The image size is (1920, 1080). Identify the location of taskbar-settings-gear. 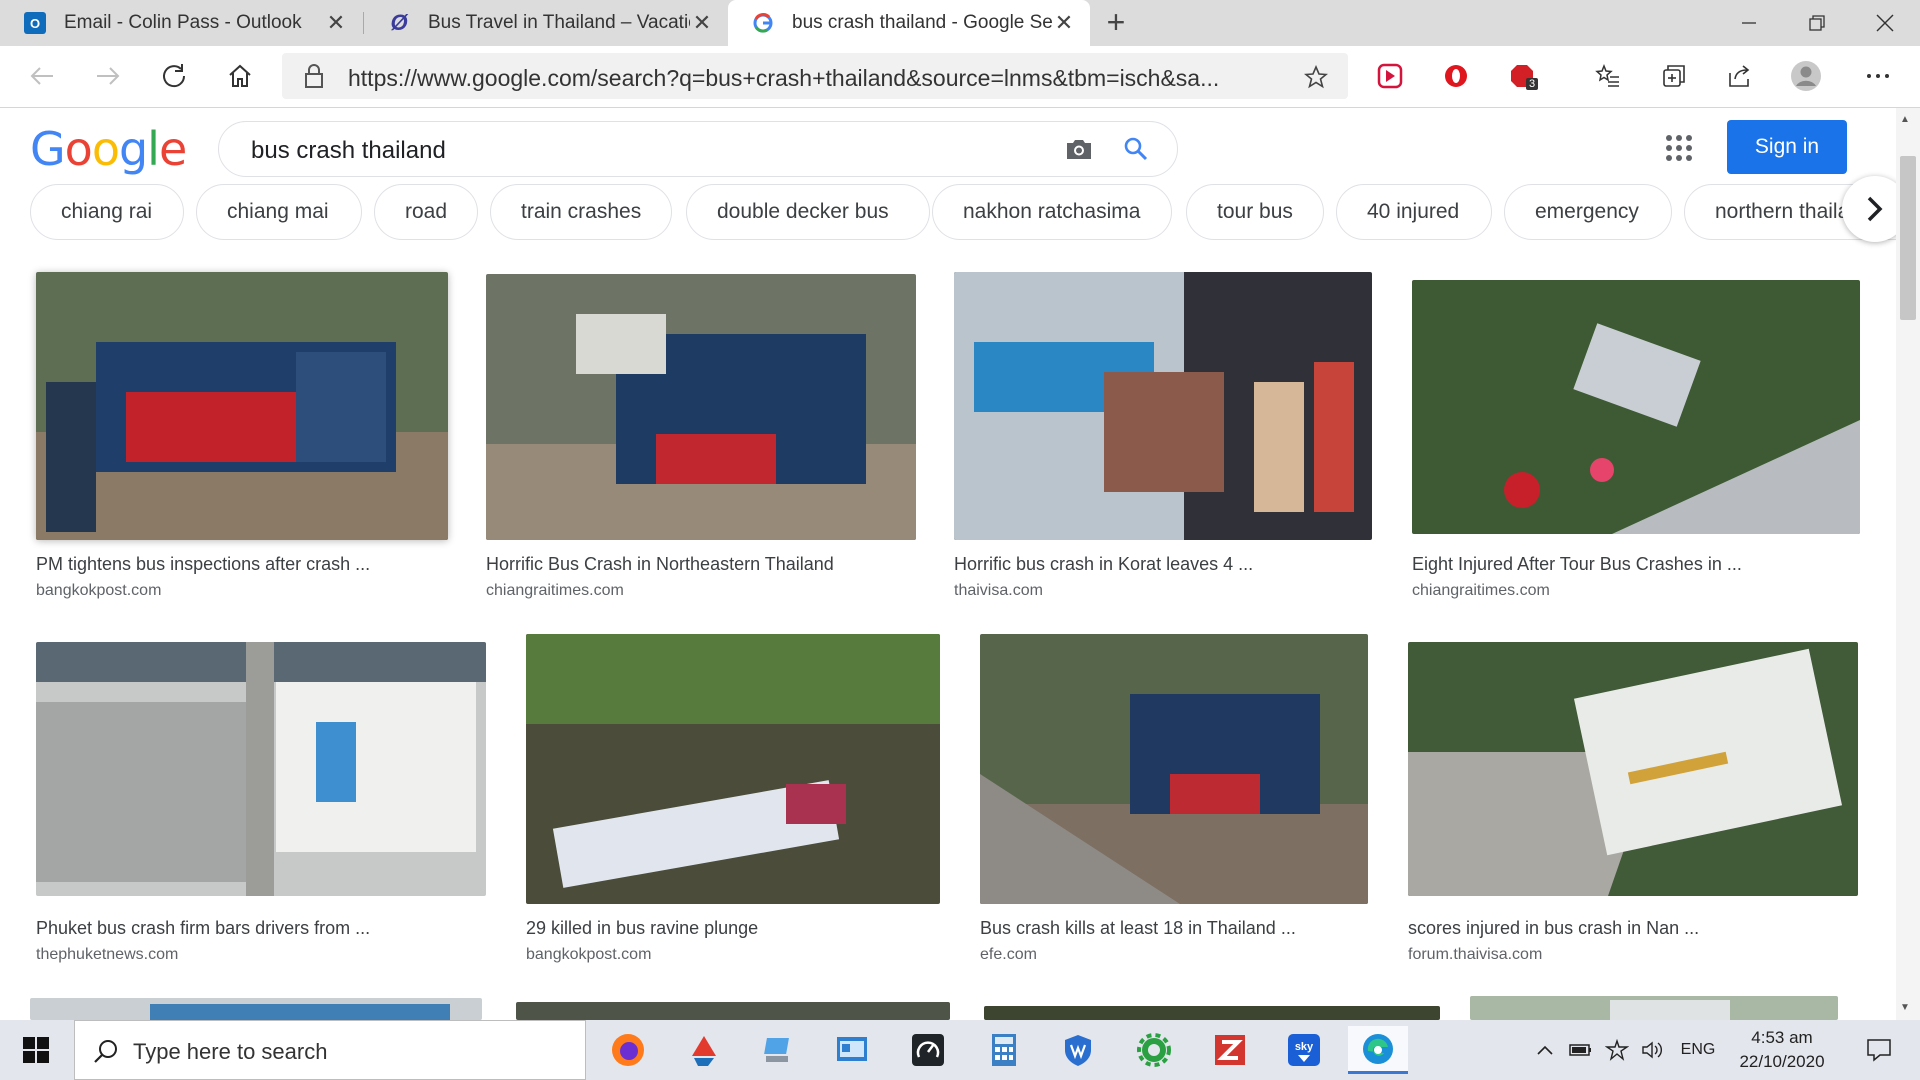
(1154, 1050).